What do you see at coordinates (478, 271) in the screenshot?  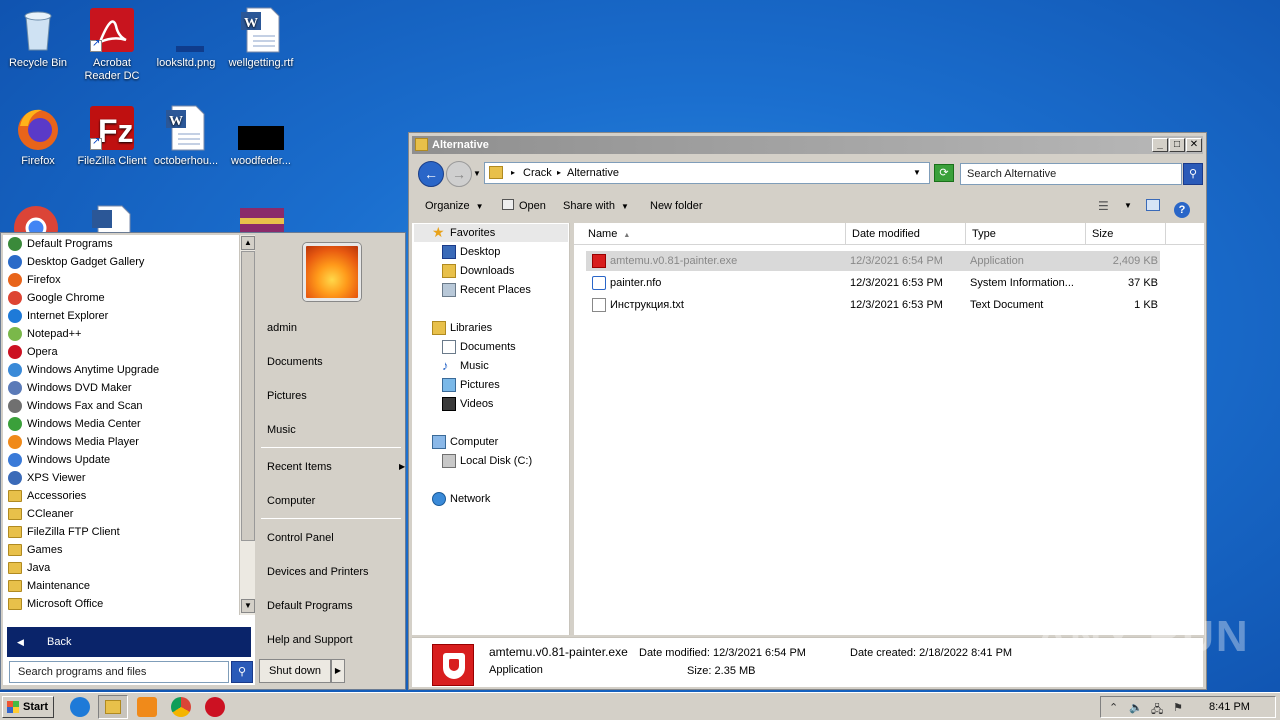 I see `nav-downloads: Downloads` at bounding box center [478, 271].